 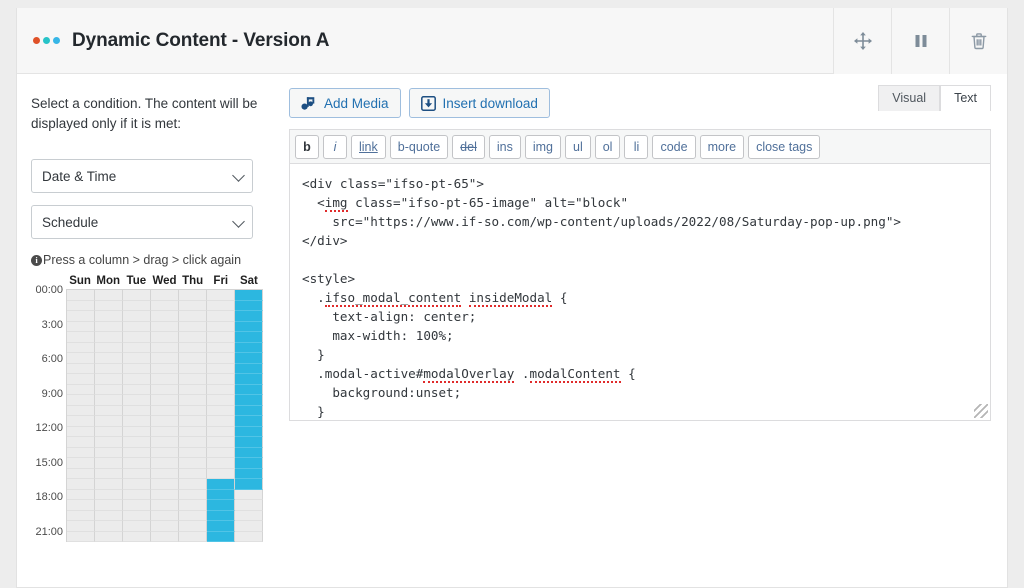 I want to click on quicktag-b-quote: b-quote, so click(x=419, y=147).